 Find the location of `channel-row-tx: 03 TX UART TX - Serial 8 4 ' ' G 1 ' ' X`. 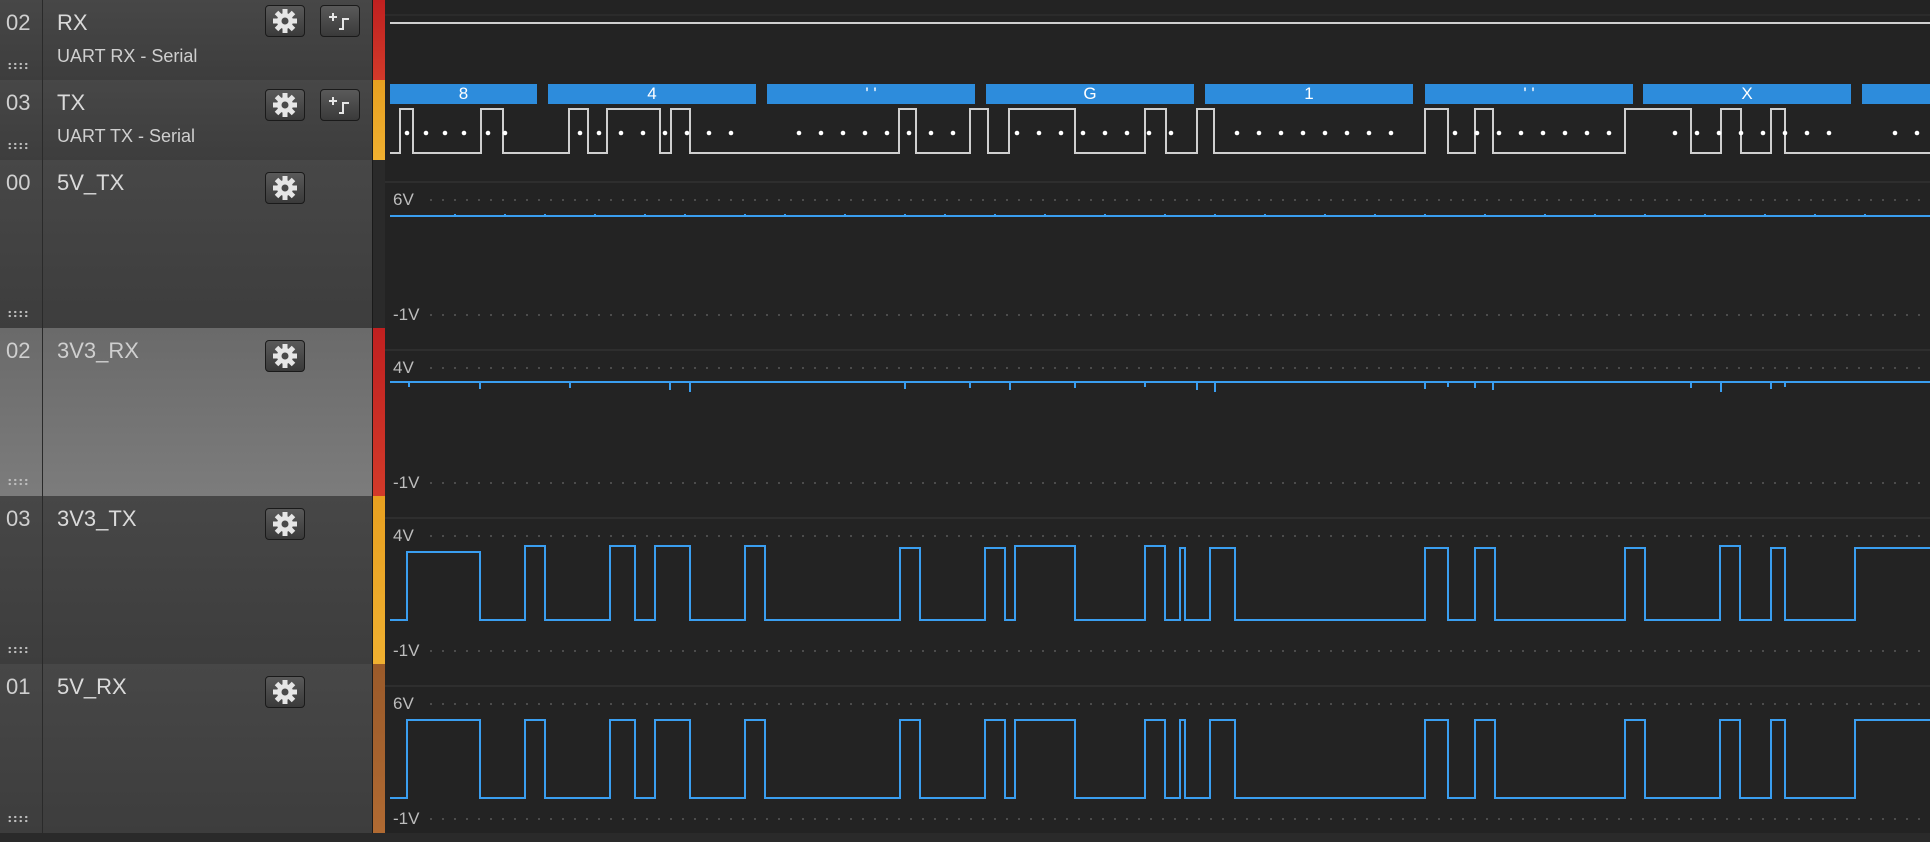

channel-row-tx: 03 TX UART TX - Serial 8 4 ' ' G 1 ' ' X is located at coordinates (965, 121).